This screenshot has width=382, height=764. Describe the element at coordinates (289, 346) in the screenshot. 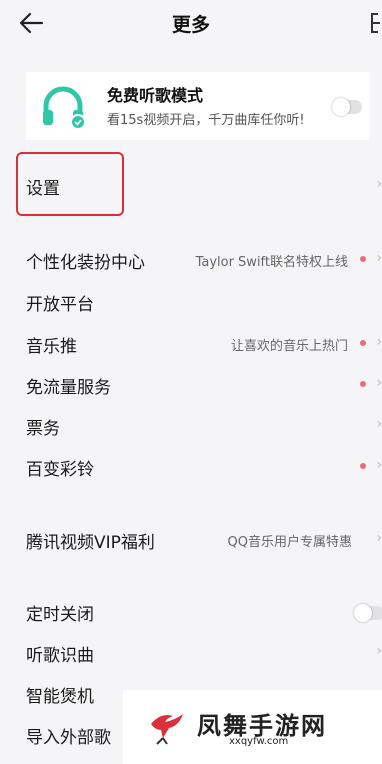

I see `music-push-detail: 让喜欢的音乐上热门` at that location.